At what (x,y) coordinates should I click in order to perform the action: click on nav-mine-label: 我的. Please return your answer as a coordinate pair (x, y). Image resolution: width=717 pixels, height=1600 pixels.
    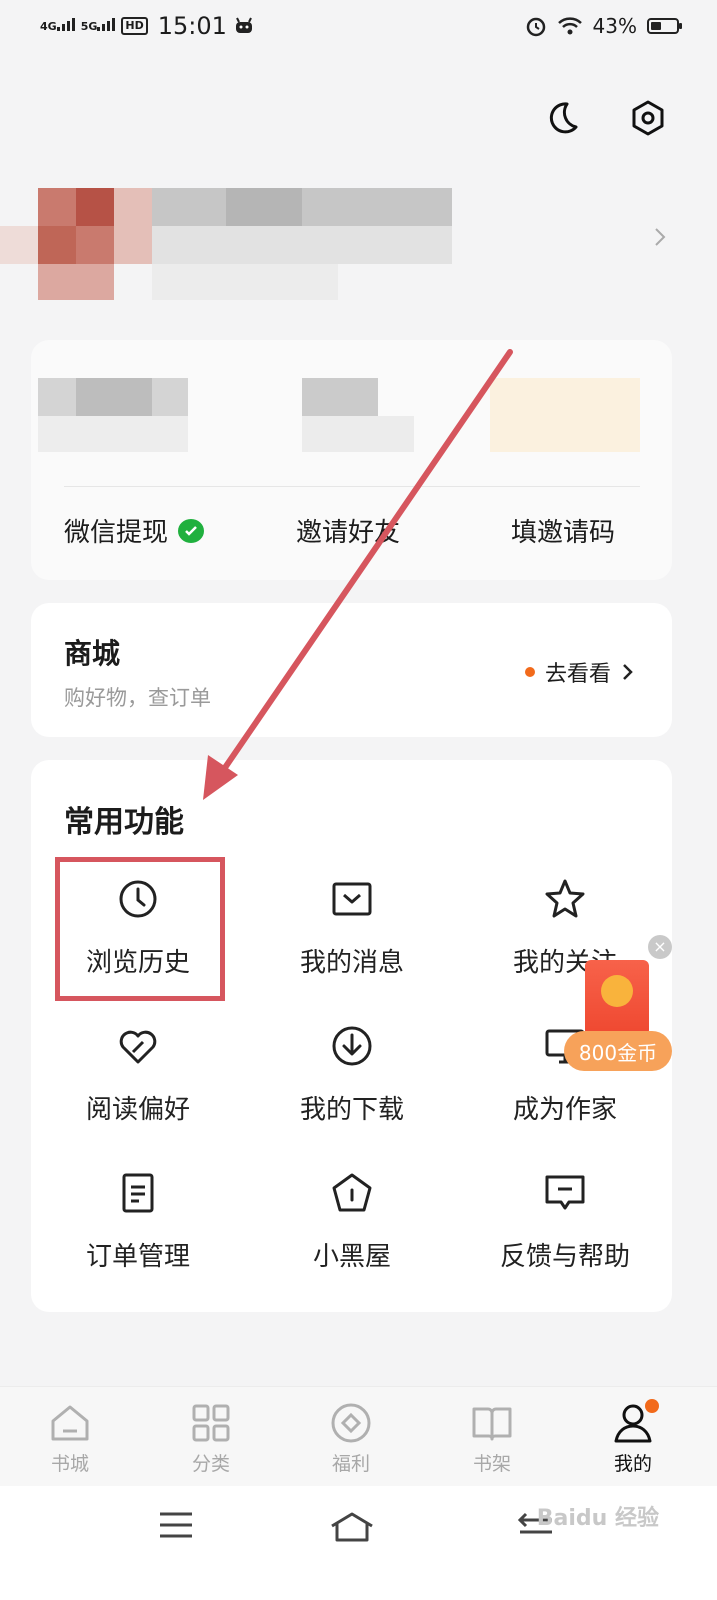
    Looking at the image, I should click on (632, 1464).